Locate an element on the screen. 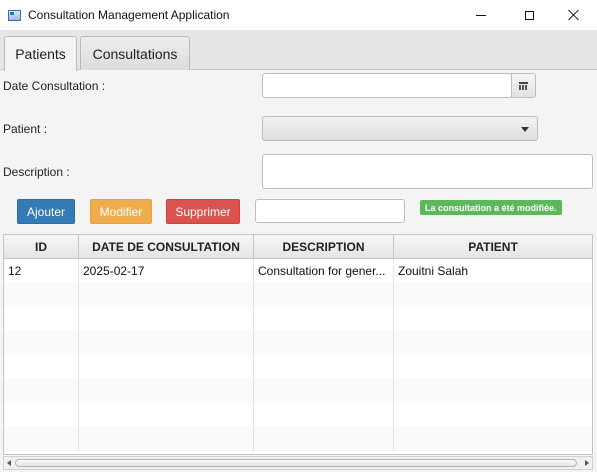 The image size is (597, 472). patient-select is located at coordinates (400, 128).